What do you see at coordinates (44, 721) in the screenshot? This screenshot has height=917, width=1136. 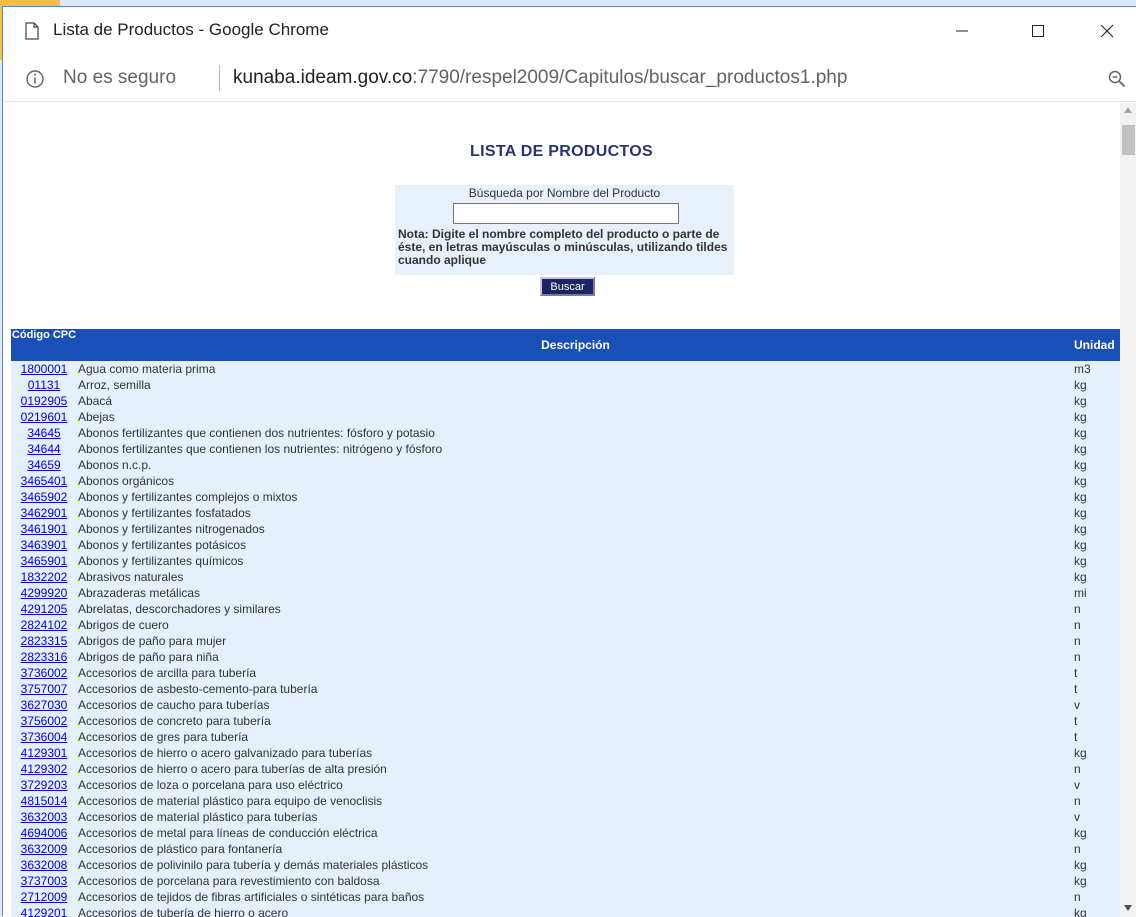 I see `product-code-link: 3756002` at bounding box center [44, 721].